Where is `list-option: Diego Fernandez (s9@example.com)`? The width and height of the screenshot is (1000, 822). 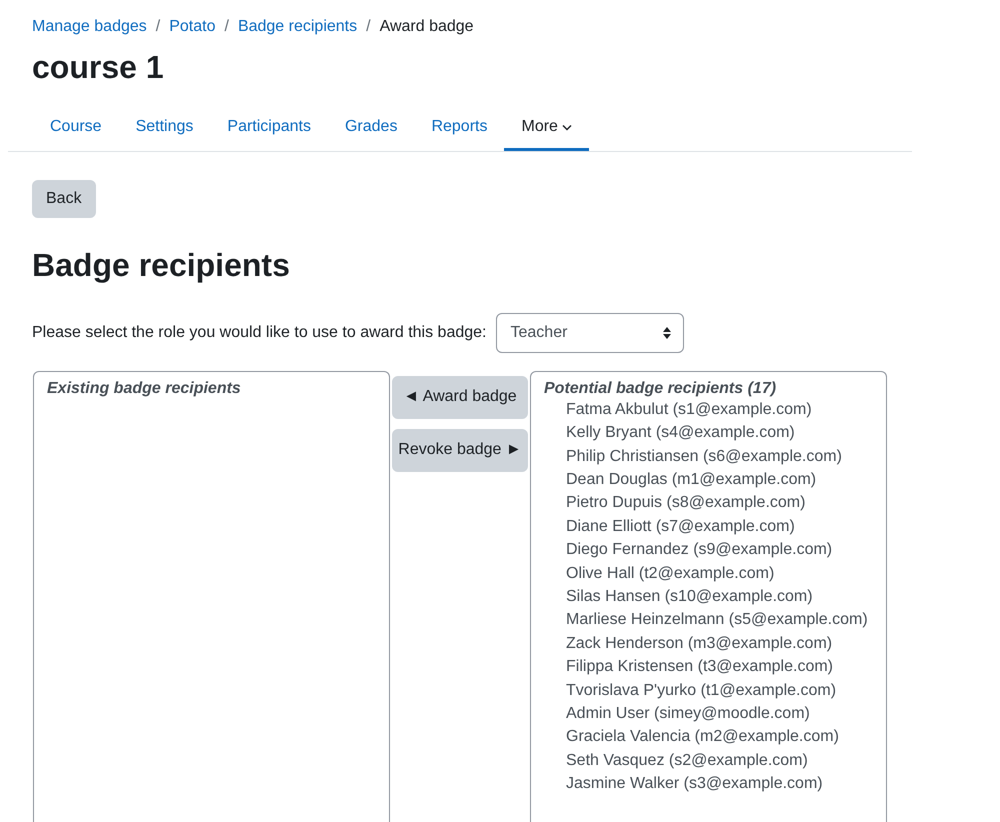 list-option: Diego Fernandez (s9@example.com) is located at coordinates (708, 550).